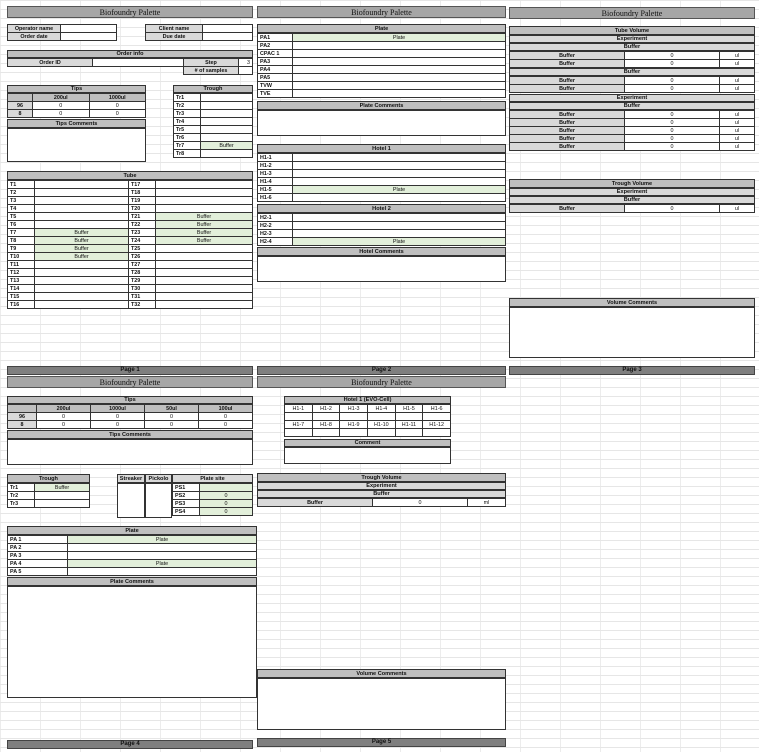  I want to click on p5-volume-comments-box, so click(381, 704).